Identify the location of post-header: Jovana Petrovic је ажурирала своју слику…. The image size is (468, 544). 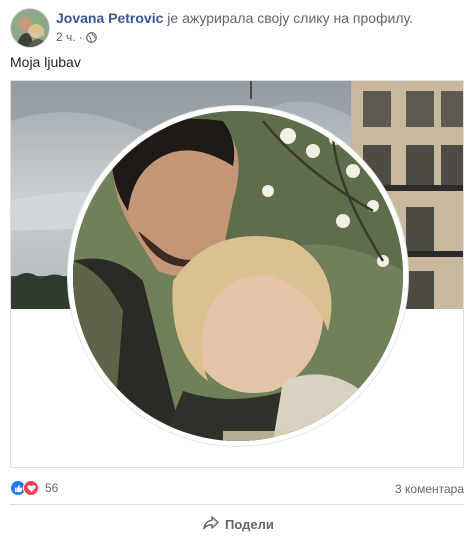
(234, 18).